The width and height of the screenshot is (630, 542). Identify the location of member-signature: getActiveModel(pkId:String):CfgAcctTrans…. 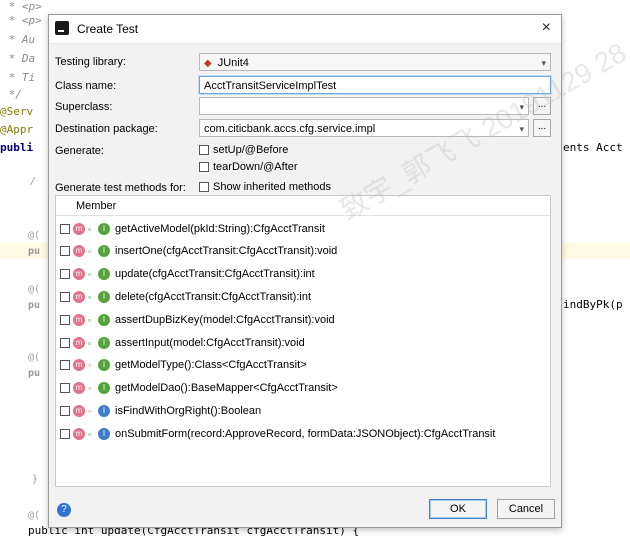
(220, 229).